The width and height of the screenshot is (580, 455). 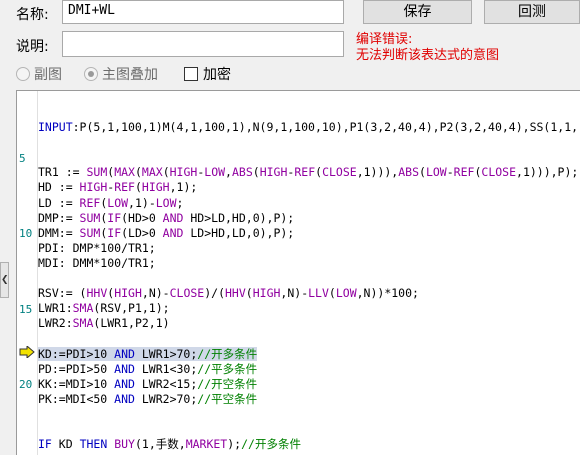 I want to click on checkbox-icon, so click(x=191, y=74).